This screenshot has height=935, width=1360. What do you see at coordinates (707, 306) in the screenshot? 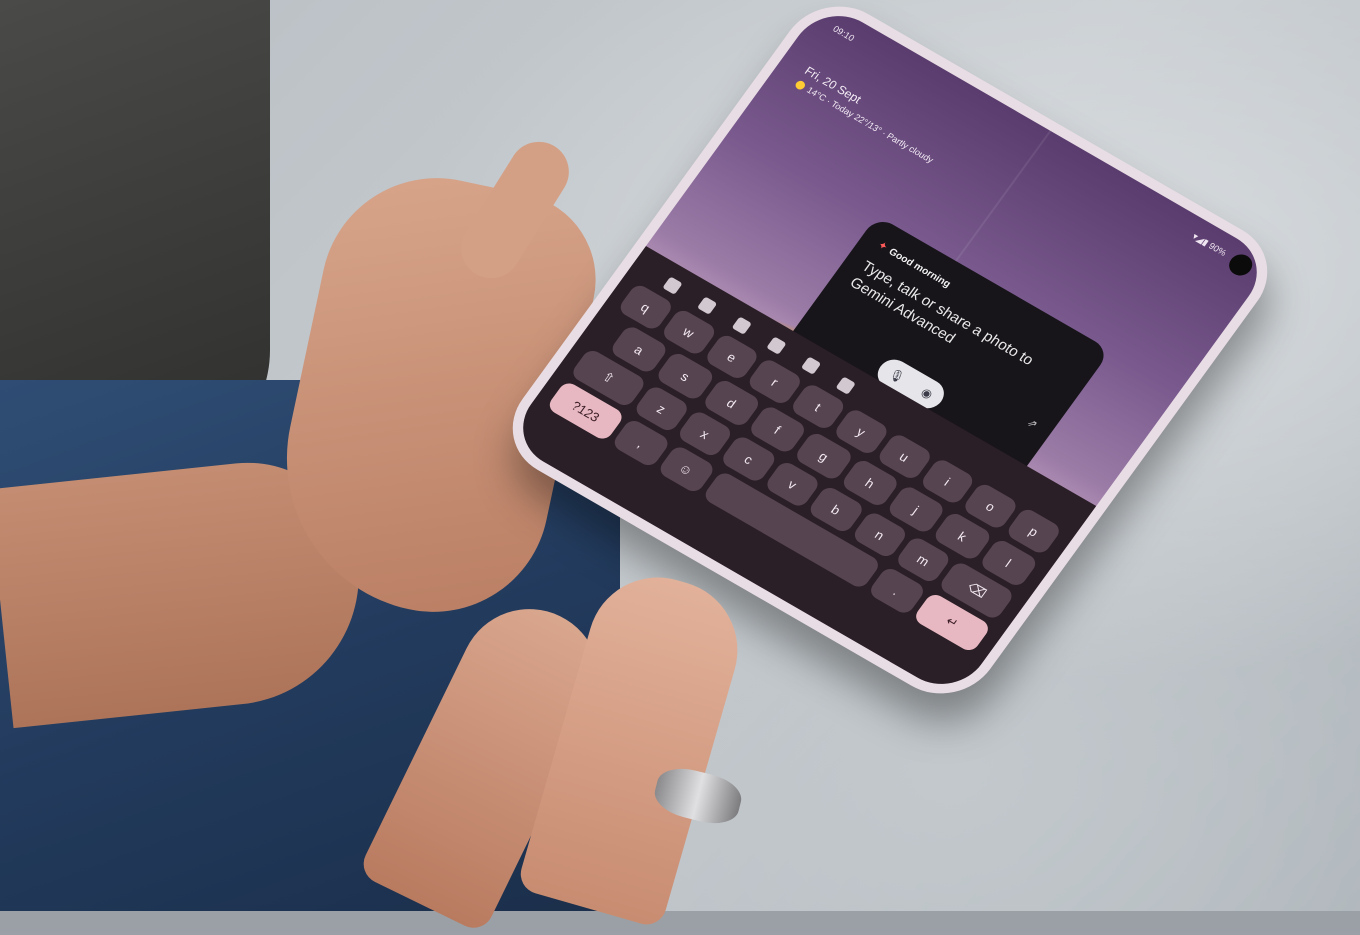
I see `gif-icon` at bounding box center [707, 306].